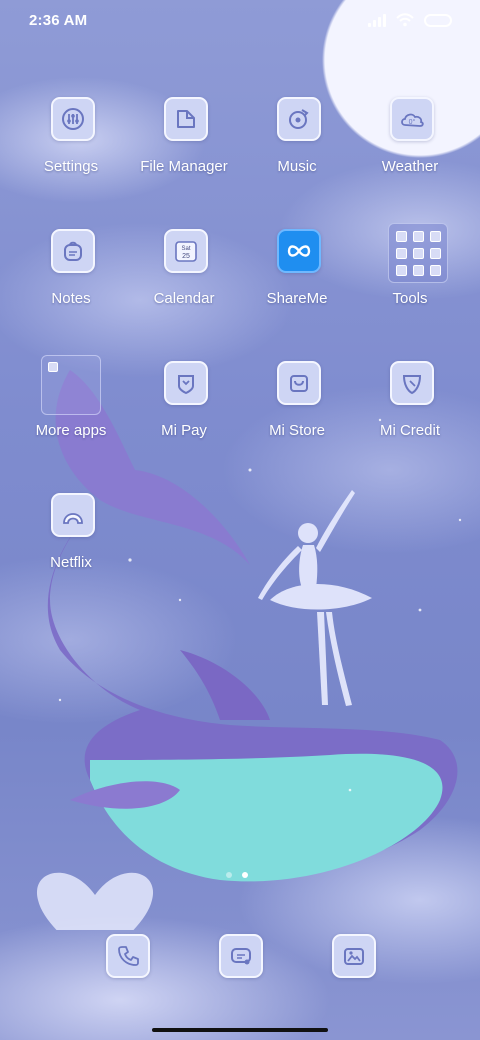  Describe the element at coordinates (245, 875) in the screenshot. I see `page-dot-active` at that location.